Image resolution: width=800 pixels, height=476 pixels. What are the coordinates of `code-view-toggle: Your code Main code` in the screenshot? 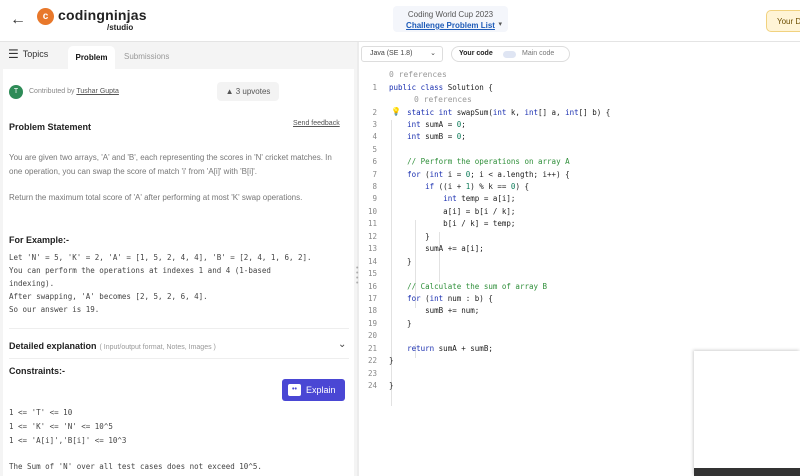 It's located at (510, 54).